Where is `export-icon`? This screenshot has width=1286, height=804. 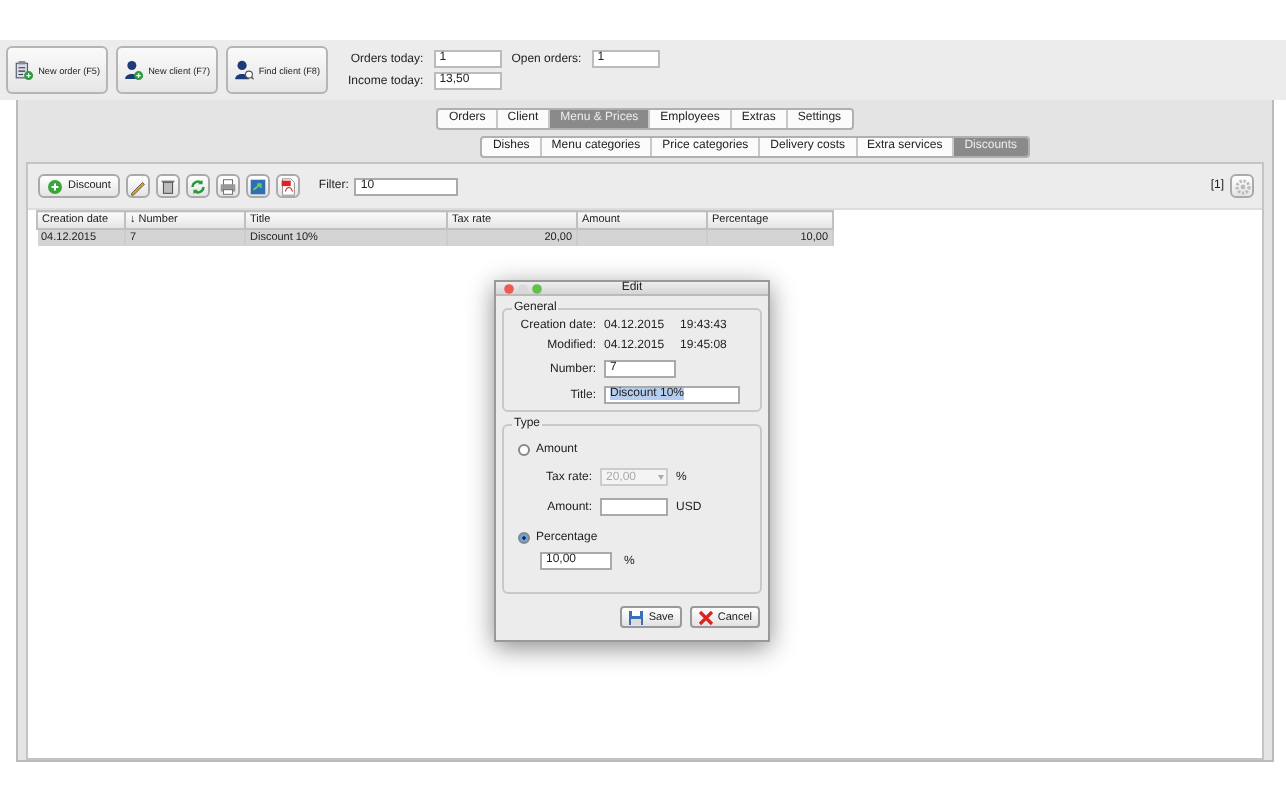 export-icon is located at coordinates (258, 186).